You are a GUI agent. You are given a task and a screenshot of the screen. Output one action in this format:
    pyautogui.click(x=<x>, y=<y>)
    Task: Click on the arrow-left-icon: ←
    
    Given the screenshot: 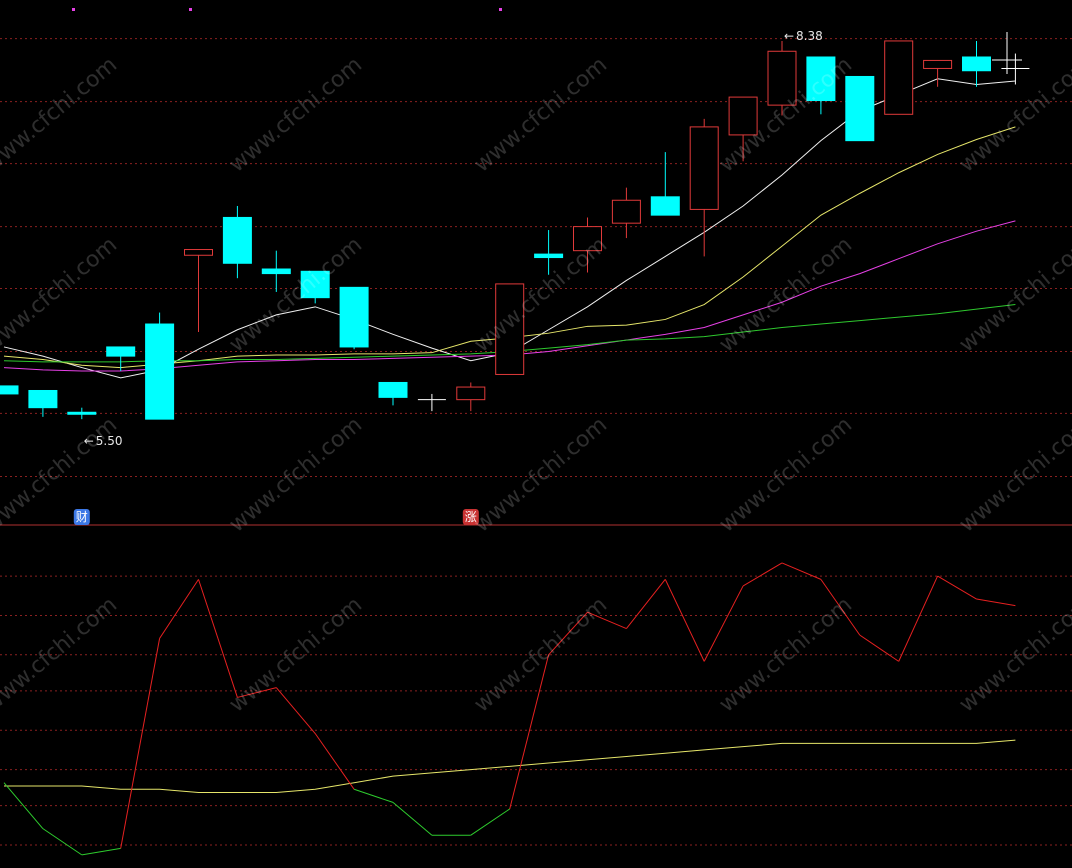 What is the action you would take?
    pyautogui.click(x=789, y=36)
    